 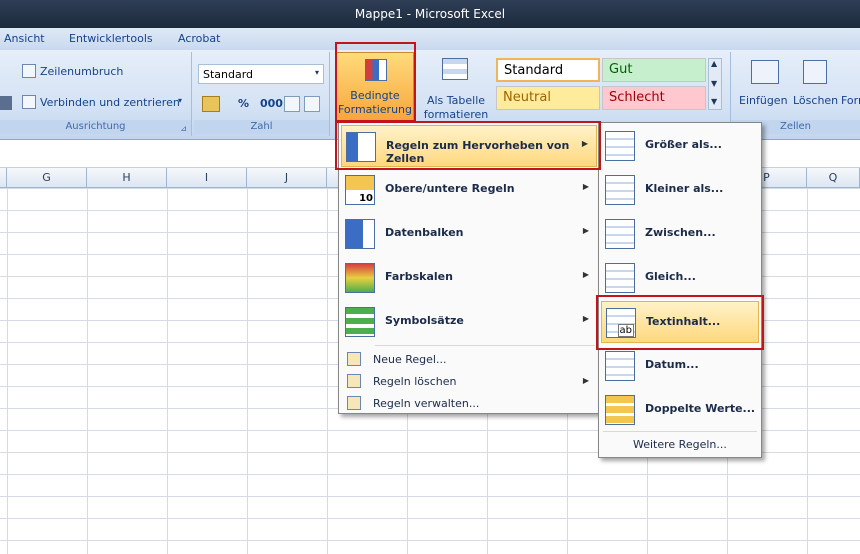 I want to click on group-label-ausrichtung: Ausrichtung, so click(x=95, y=127).